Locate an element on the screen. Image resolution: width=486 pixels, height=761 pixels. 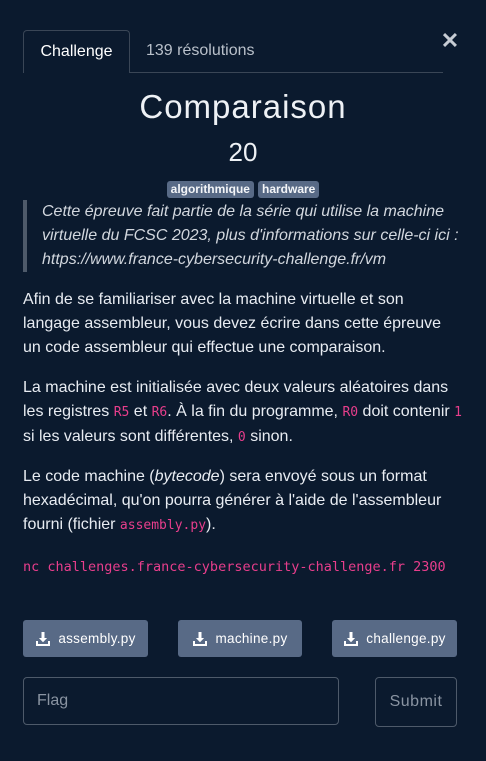
value-code: 0 is located at coordinates (241, 437).